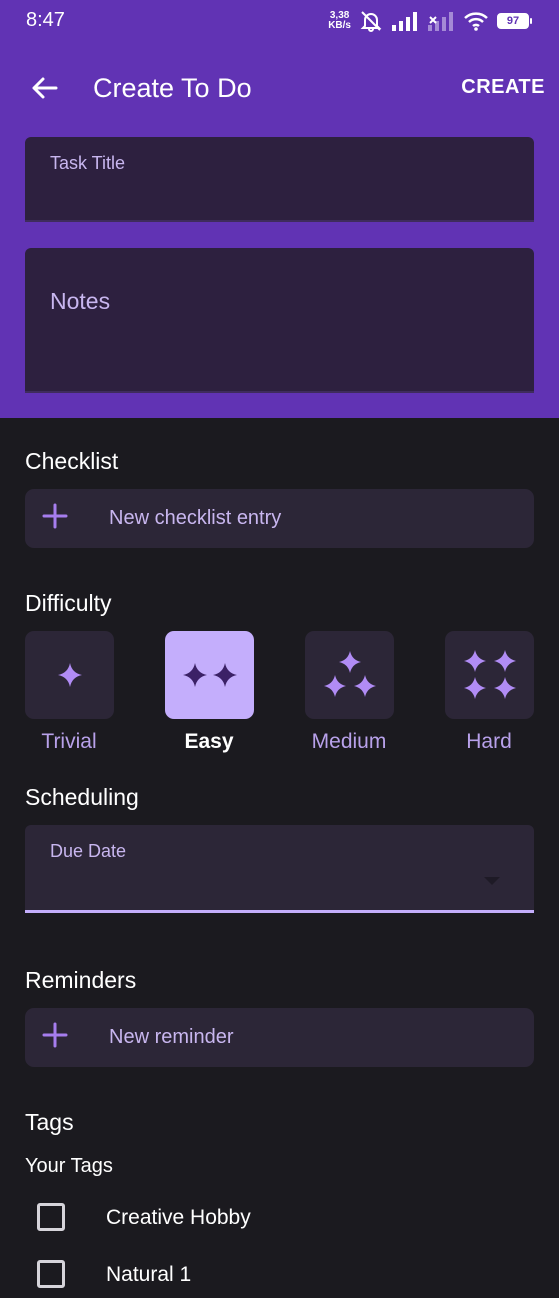 The width and height of the screenshot is (559, 1298). Describe the element at coordinates (149, 1274) in the screenshot. I see `tag-label: Natural 1` at that location.